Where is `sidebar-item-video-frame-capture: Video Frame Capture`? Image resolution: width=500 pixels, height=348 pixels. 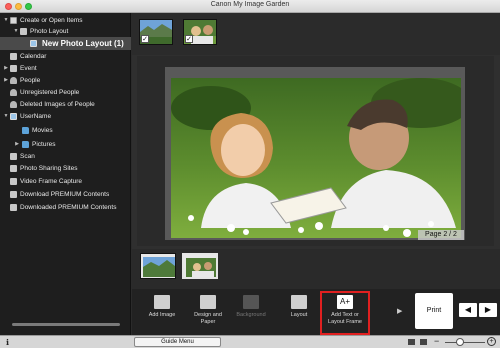
sidebar-item-video-frame-capture: Video Frame Capture is located at coordinates (65, 181).